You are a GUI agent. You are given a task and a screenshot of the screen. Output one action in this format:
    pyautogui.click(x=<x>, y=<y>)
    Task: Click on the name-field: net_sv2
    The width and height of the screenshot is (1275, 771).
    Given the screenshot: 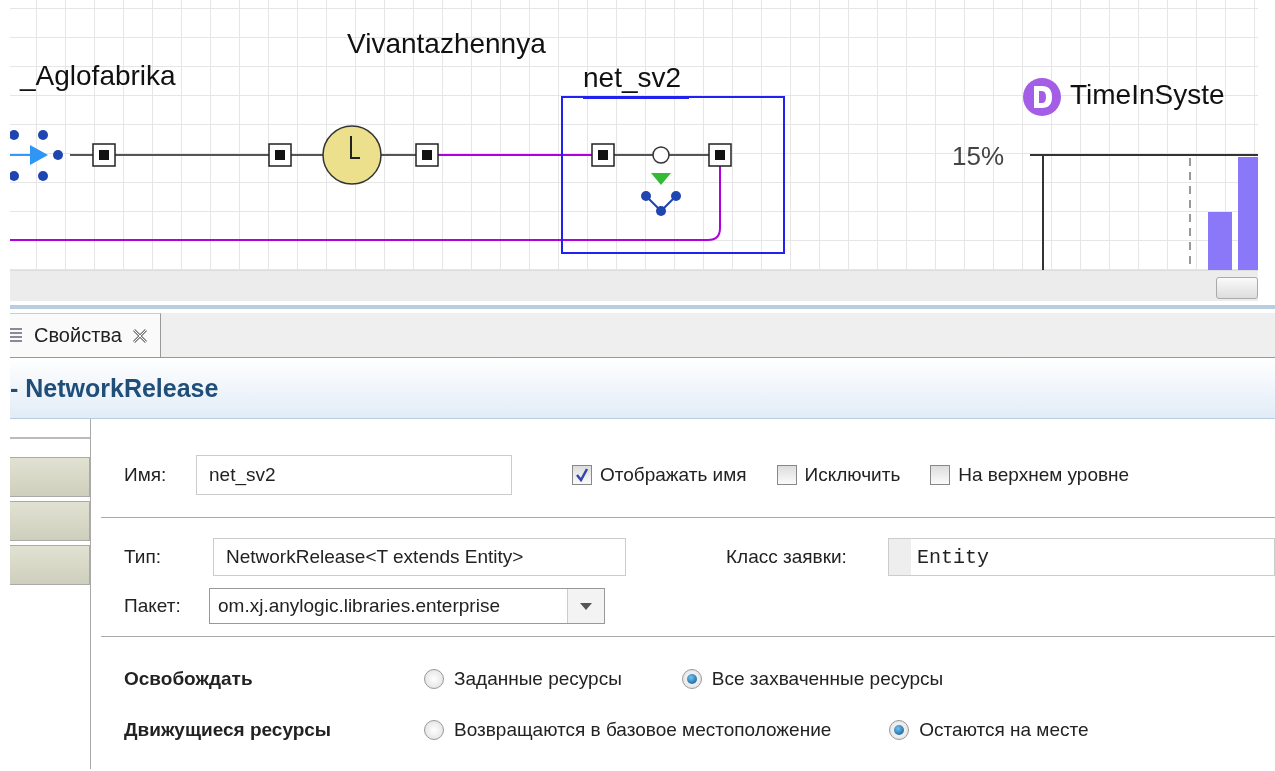 What is the action you would take?
    pyautogui.click(x=354, y=475)
    